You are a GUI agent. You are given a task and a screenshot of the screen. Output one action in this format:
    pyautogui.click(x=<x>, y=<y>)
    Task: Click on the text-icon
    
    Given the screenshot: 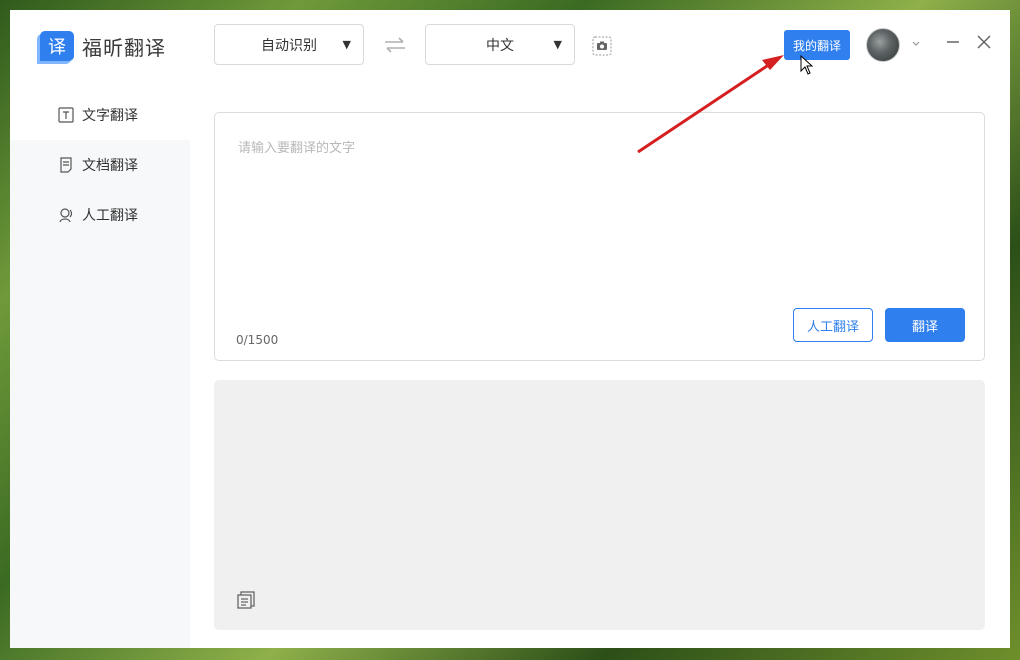 What is the action you would take?
    pyautogui.click(x=66, y=115)
    